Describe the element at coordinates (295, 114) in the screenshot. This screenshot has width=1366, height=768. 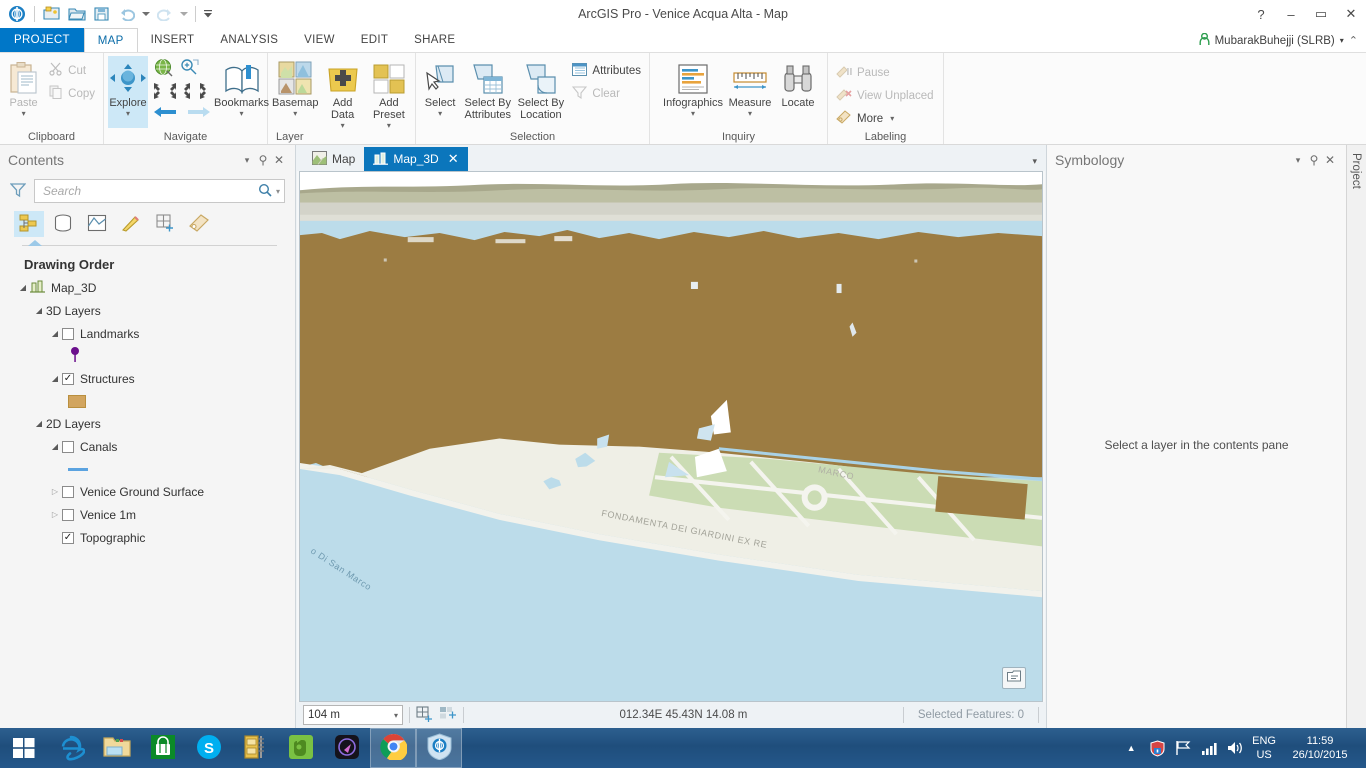
I see `basemap-dropdown-icon: ▾` at that location.